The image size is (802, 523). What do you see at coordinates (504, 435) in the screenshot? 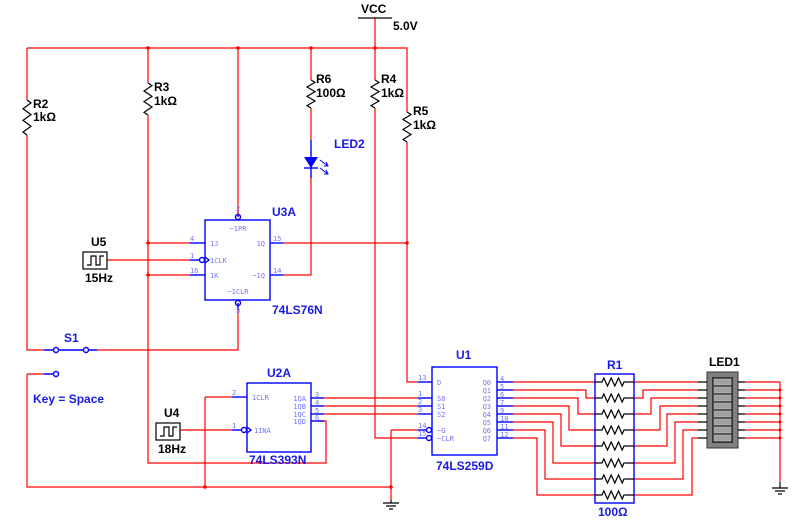
I see `pin-number: 12` at bounding box center [504, 435].